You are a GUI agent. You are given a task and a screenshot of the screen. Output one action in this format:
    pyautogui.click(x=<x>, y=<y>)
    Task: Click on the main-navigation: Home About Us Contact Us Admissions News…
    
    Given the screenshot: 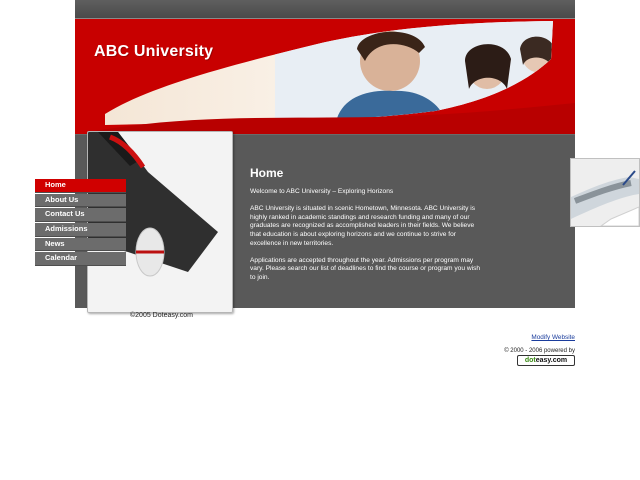 What is the action you would take?
    pyautogui.click(x=80, y=223)
    